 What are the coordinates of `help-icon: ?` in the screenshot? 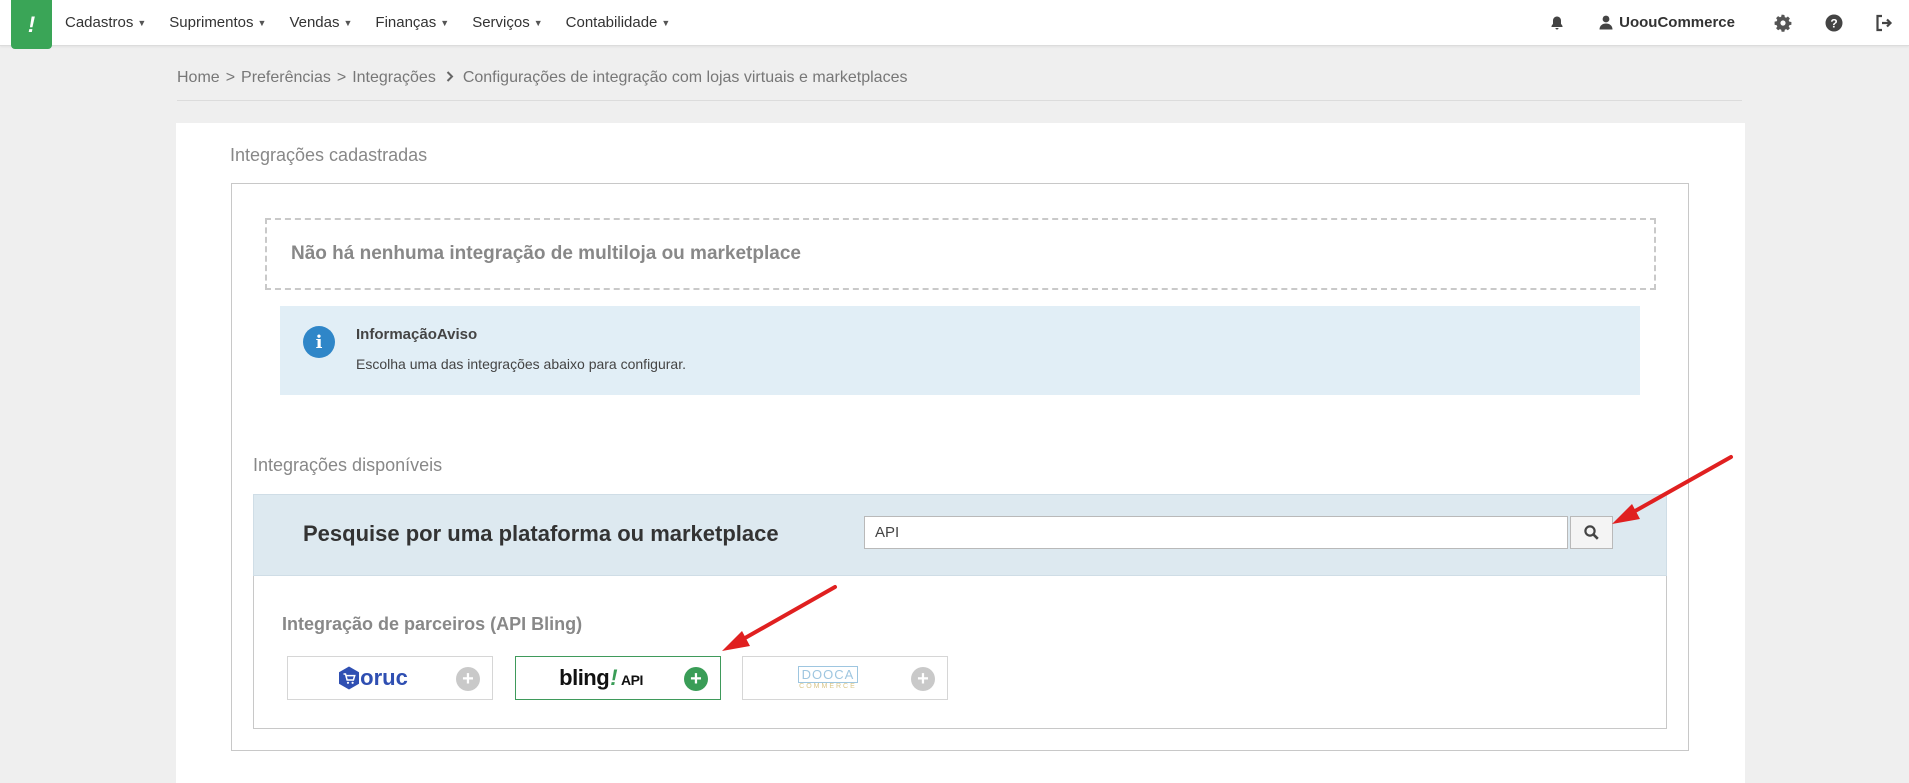 It's located at (1834, 23).